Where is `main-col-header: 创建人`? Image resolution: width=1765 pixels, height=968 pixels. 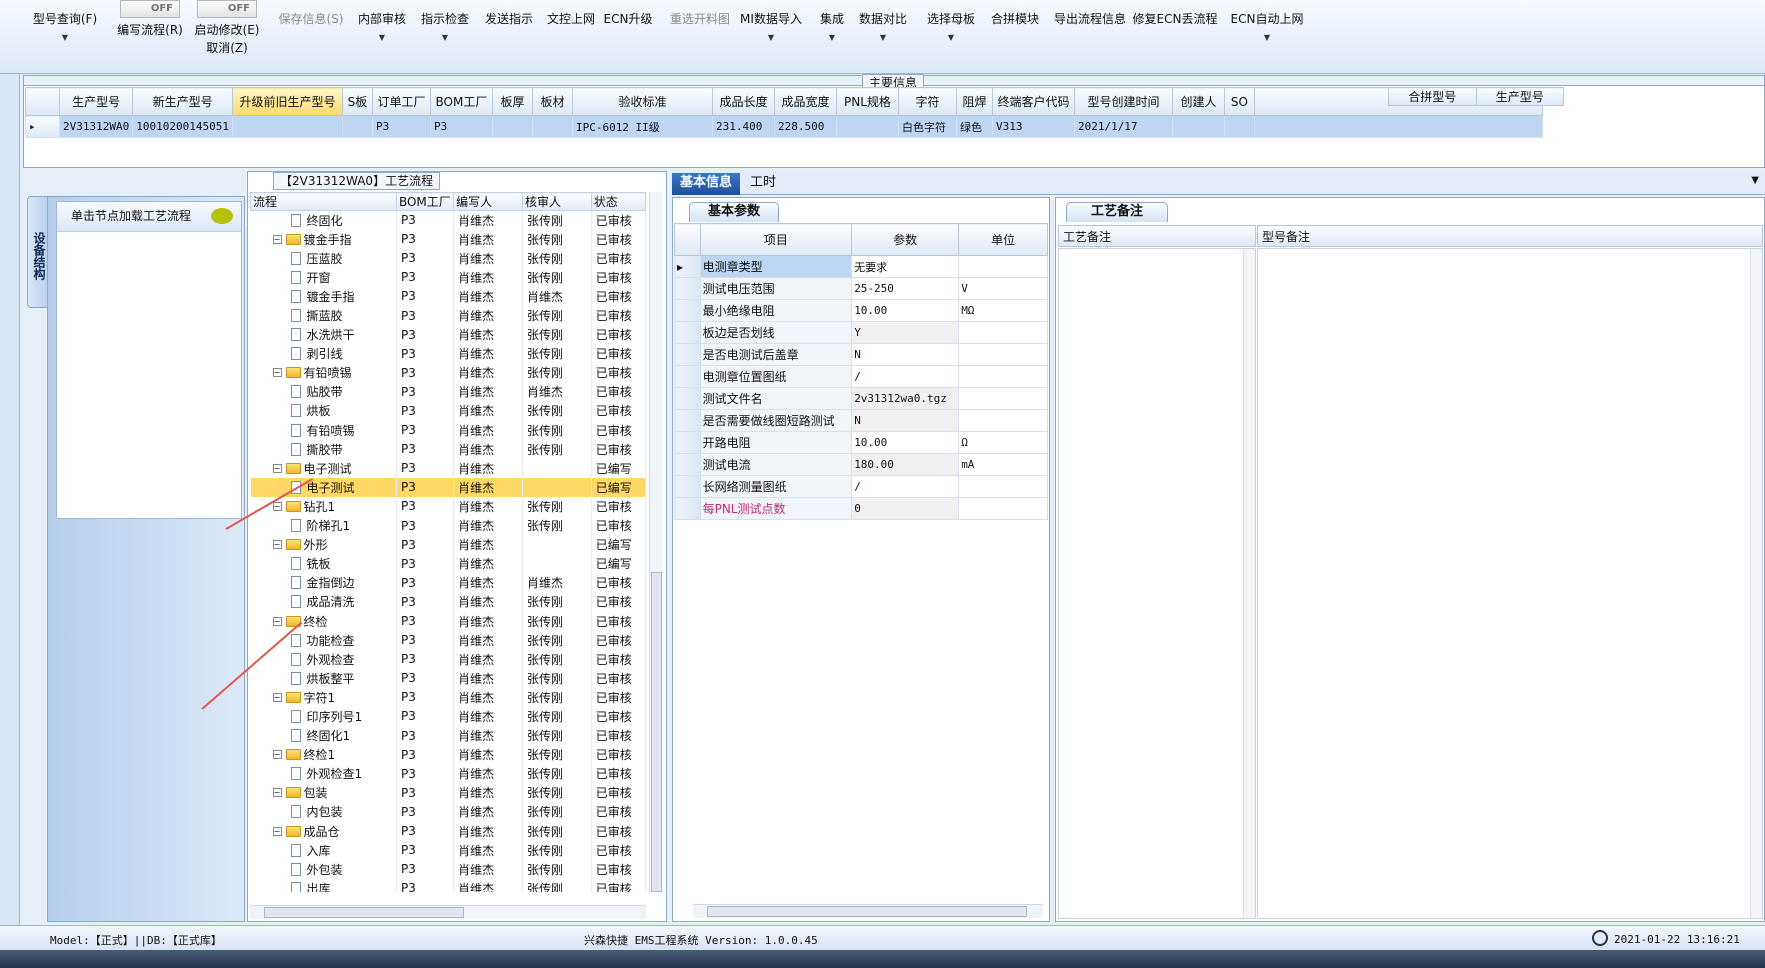
main-col-header: 创建人 is located at coordinates (1198, 101).